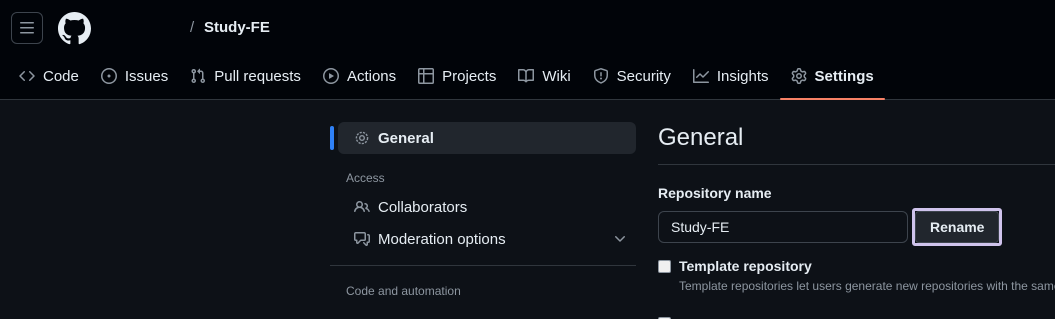 Image resolution: width=1055 pixels, height=319 pixels. I want to click on tab-actions: Actions, so click(359, 76).